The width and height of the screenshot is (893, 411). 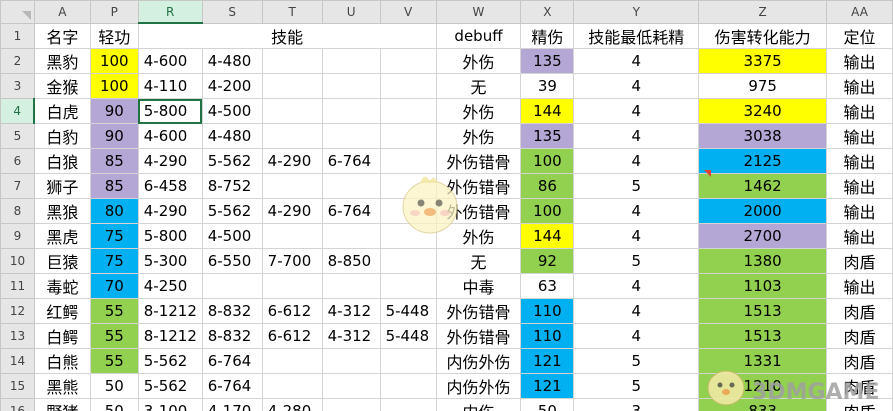 What do you see at coordinates (763, 136) in the screenshot?
I see `cell-conversion: 3038` at bounding box center [763, 136].